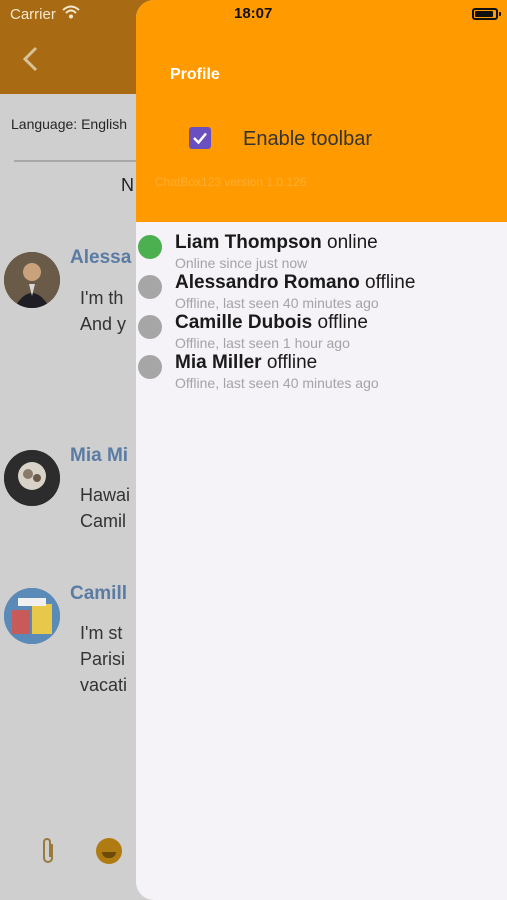 Image resolution: width=507 pixels, height=900 pixels. Describe the element at coordinates (244, 322) in the screenshot. I see `user-name: Camille Dubois` at that location.